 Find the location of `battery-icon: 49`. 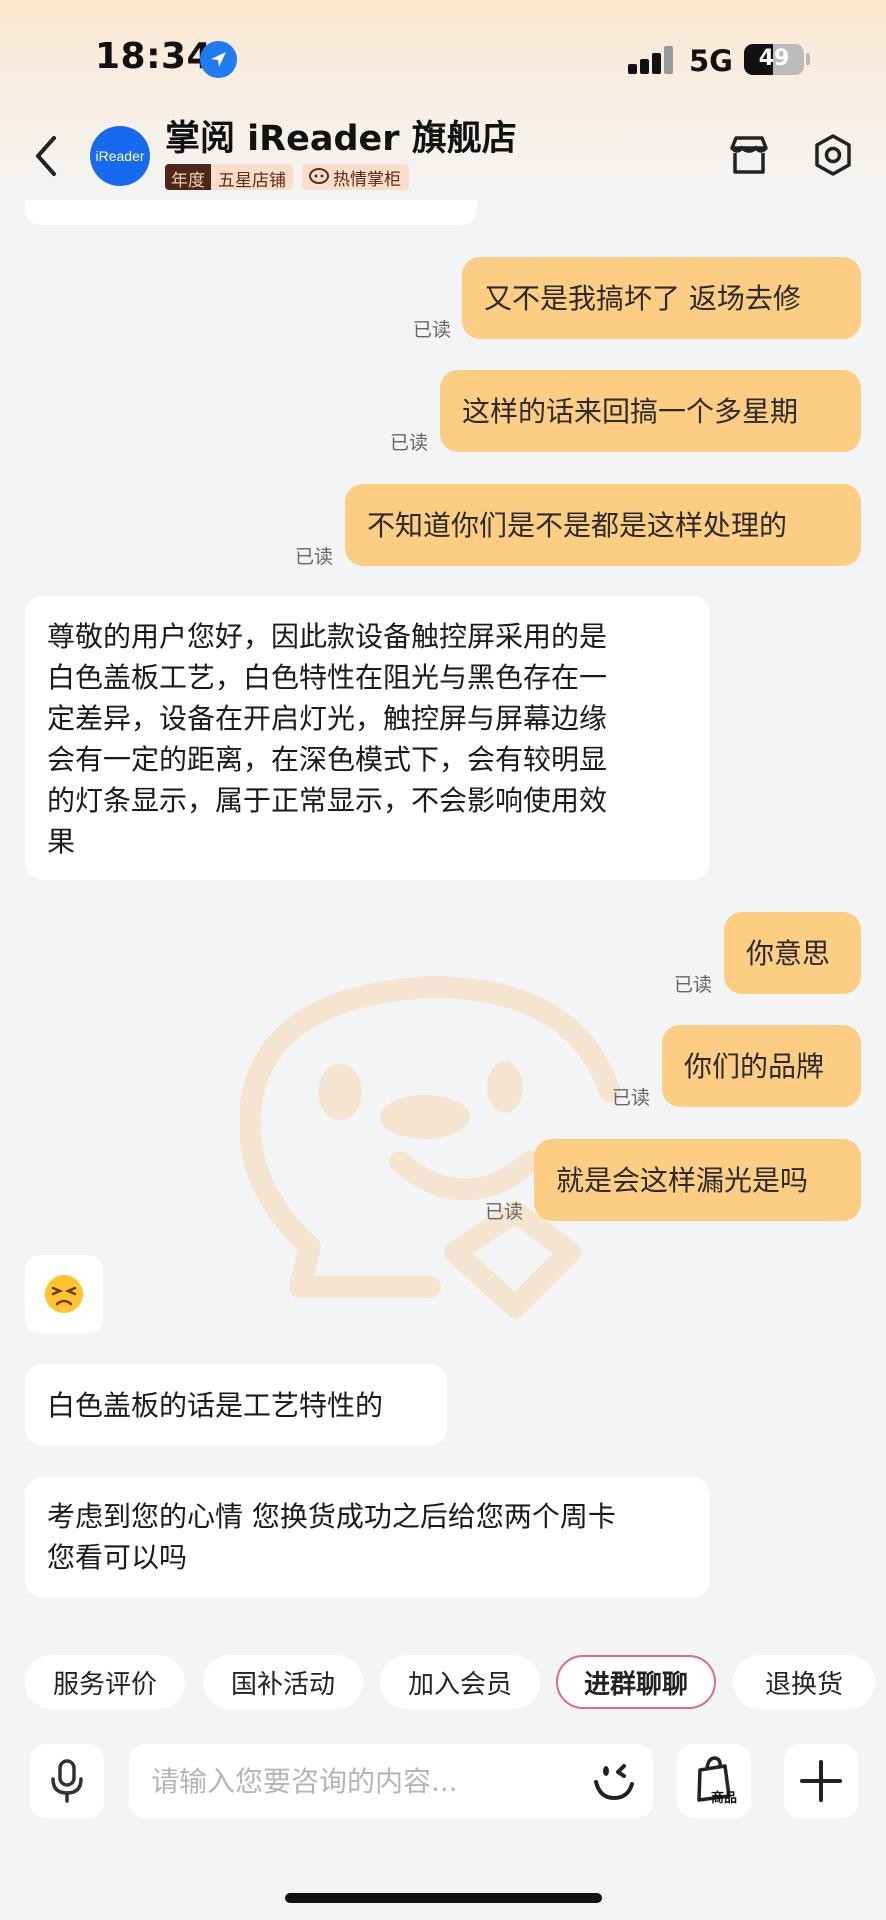

battery-icon: 49 is located at coordinates (774, 59).